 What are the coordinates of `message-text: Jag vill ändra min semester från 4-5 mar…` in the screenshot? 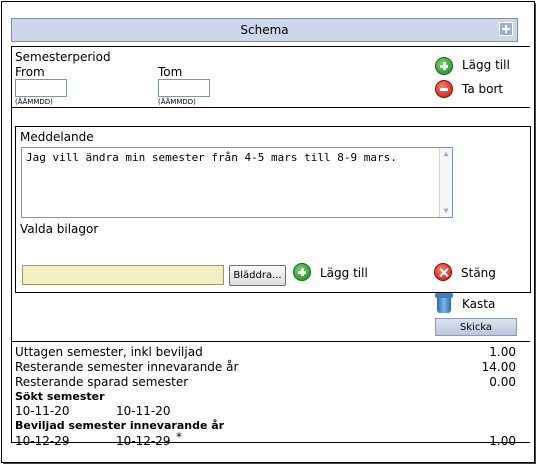 It's located at (211, 157).